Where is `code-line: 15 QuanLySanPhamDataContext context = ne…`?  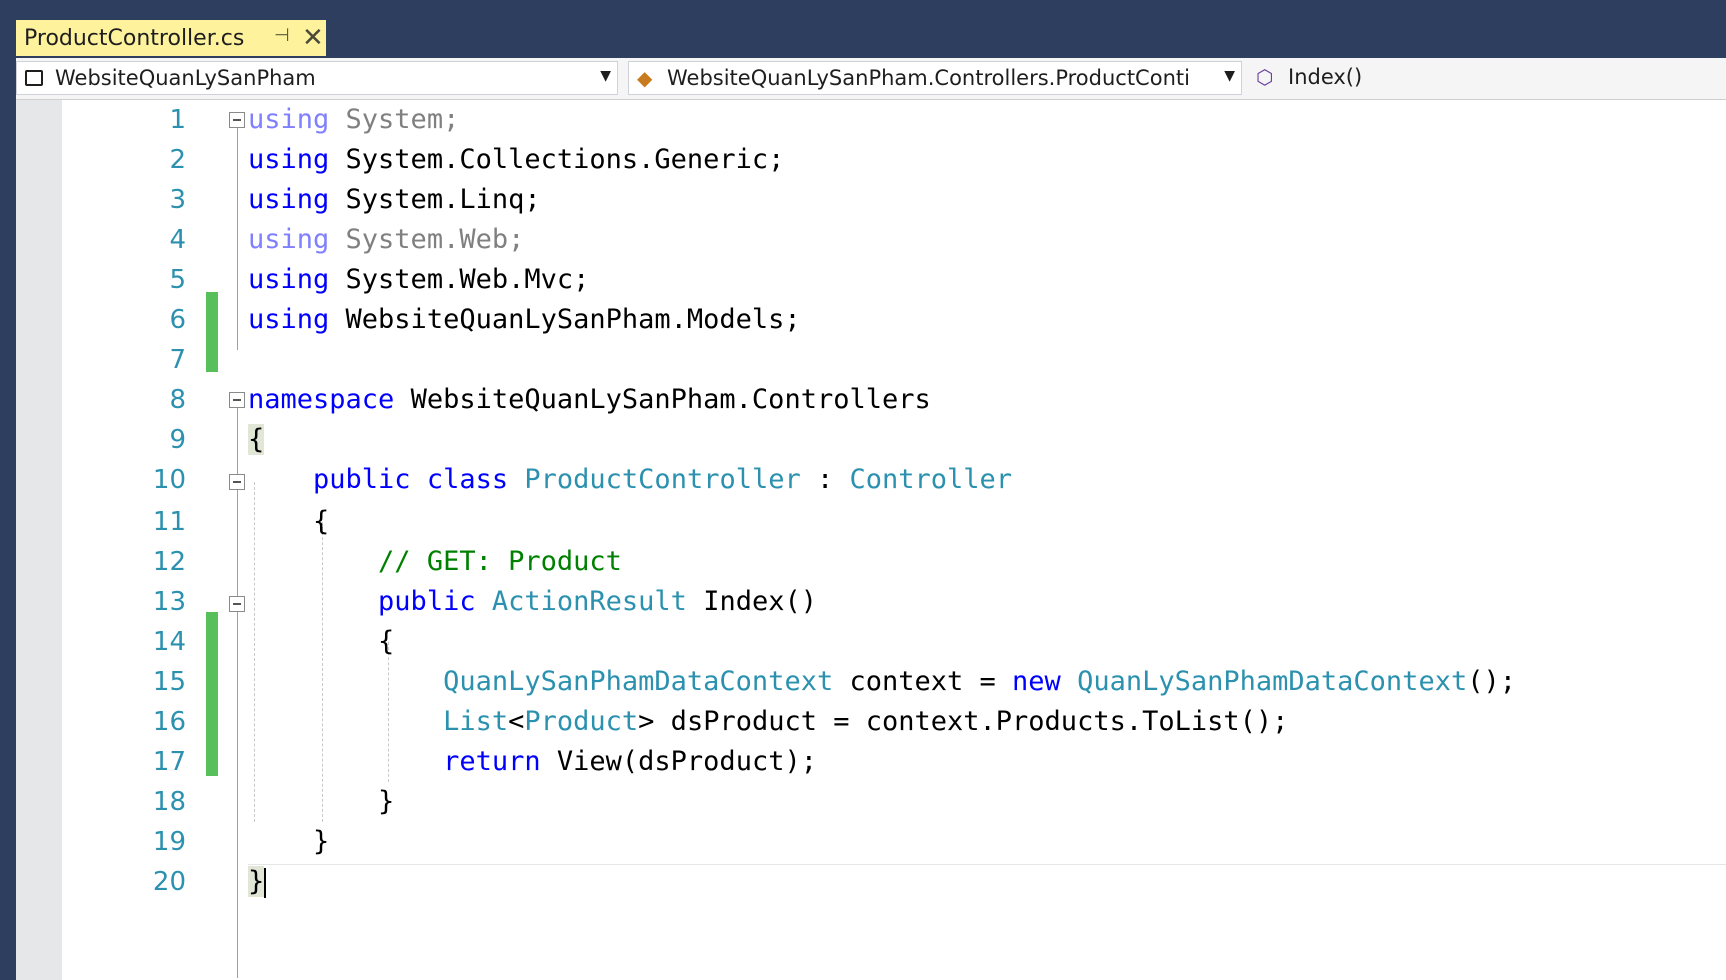 code-line: 15 QuanLySanPhamDataContext context = ne… is located at coordinates (871, 682).